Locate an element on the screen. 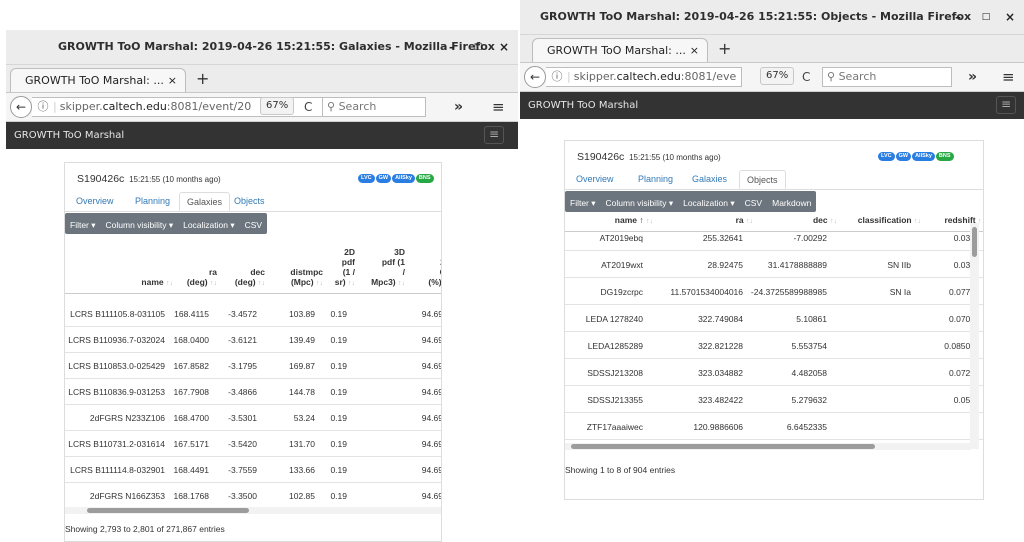 The image size is (1024, 542). column-header-text: / is located at coordinates (403, 272).